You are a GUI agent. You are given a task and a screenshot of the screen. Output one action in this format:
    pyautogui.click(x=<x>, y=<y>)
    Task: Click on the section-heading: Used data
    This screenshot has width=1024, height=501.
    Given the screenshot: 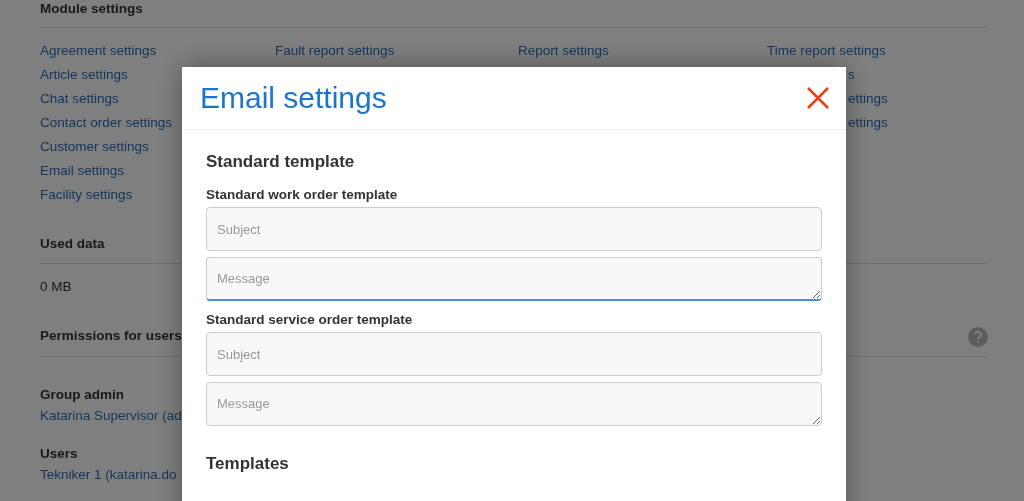 What is the action you would take?
    pyautogui.click(x=72, y=244)
    